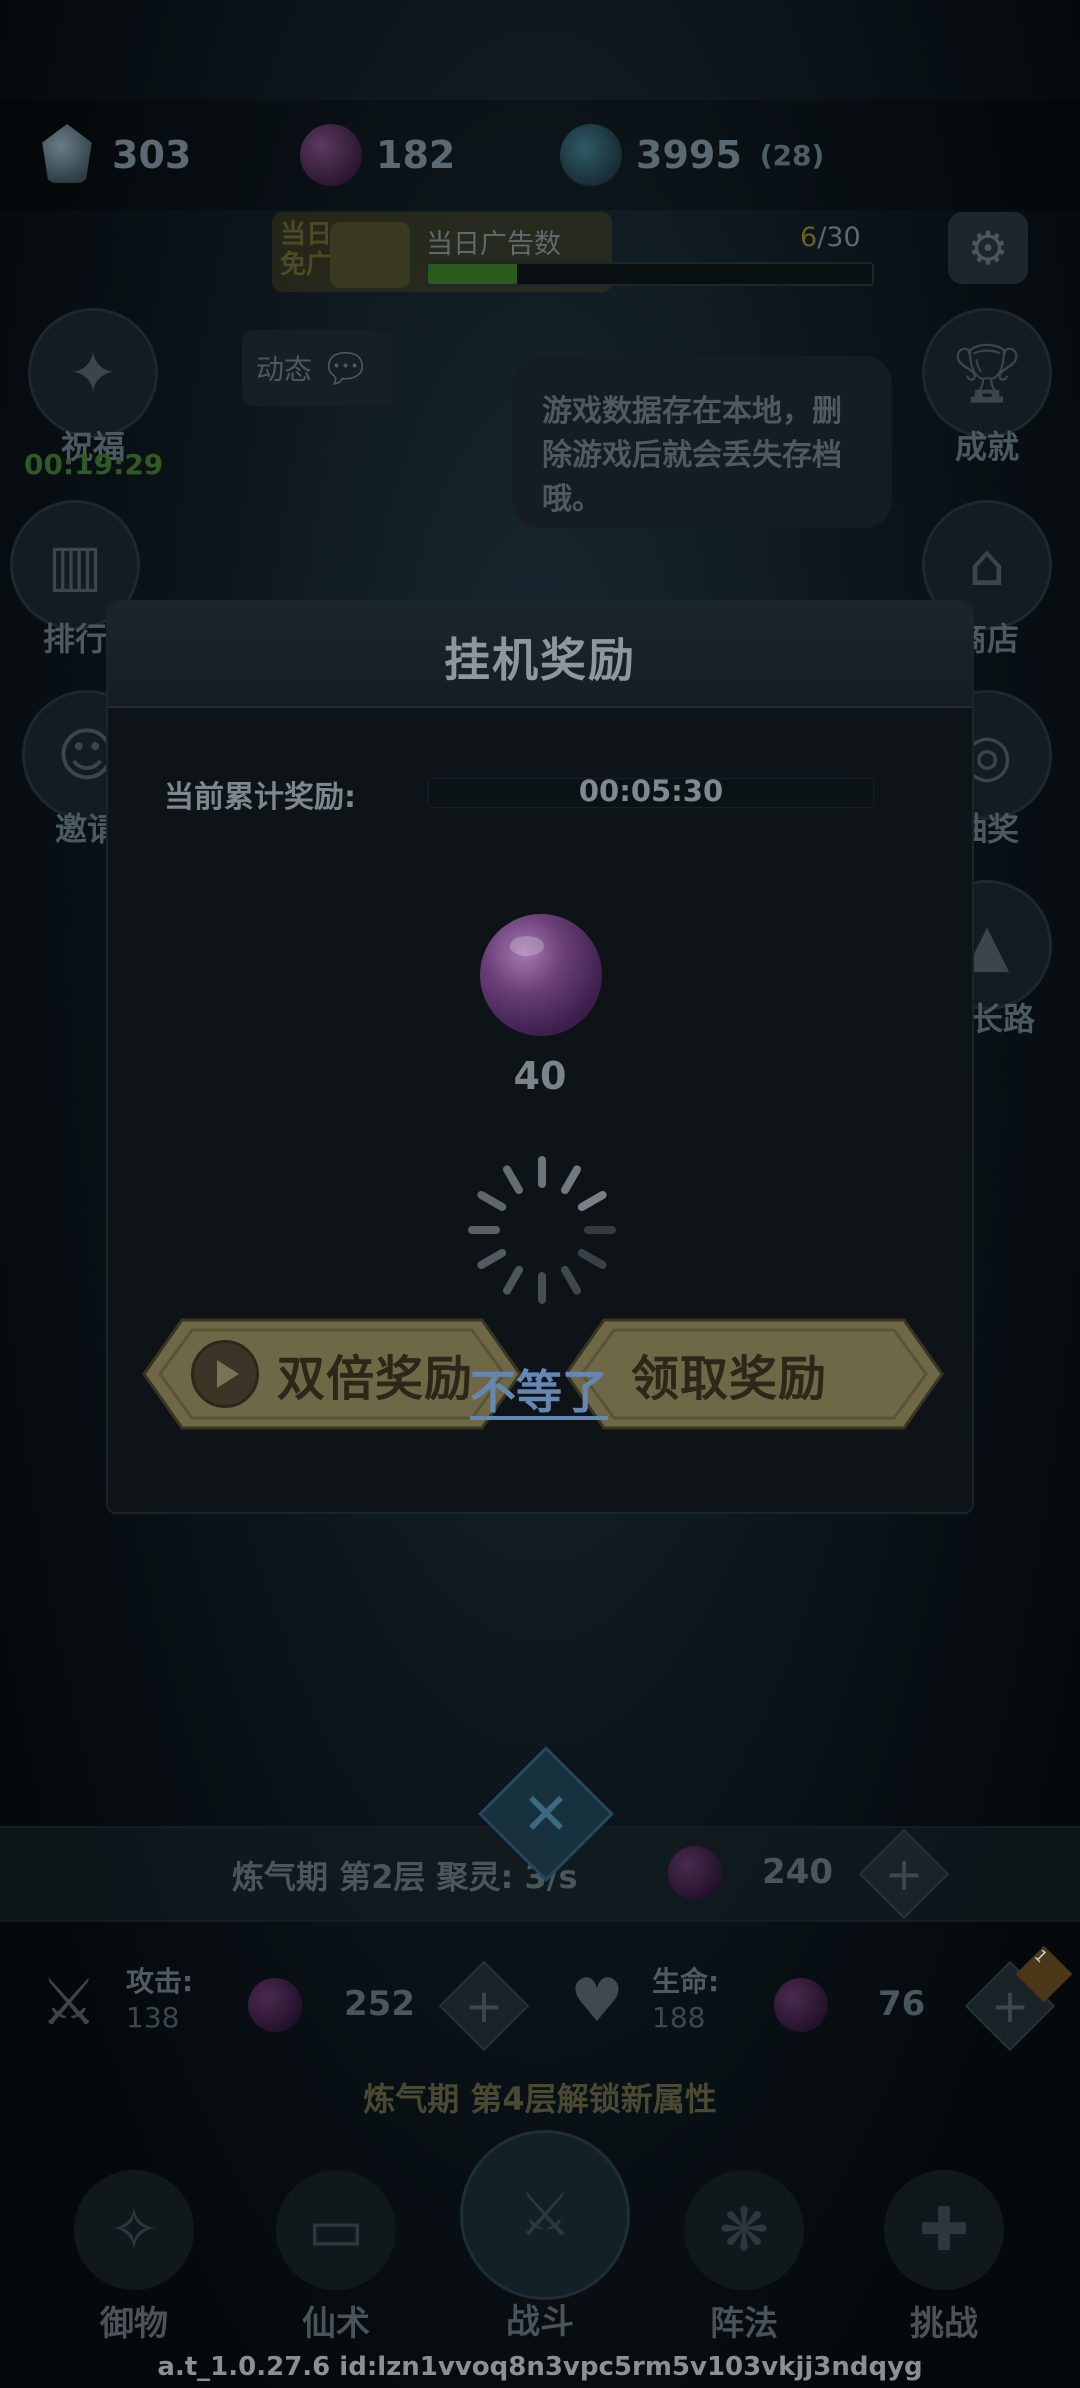 Image resolution: width=1080 pixels, height=2388 pixels. I want to click on dialog-header: 挂机奖励, so click(540, 655).